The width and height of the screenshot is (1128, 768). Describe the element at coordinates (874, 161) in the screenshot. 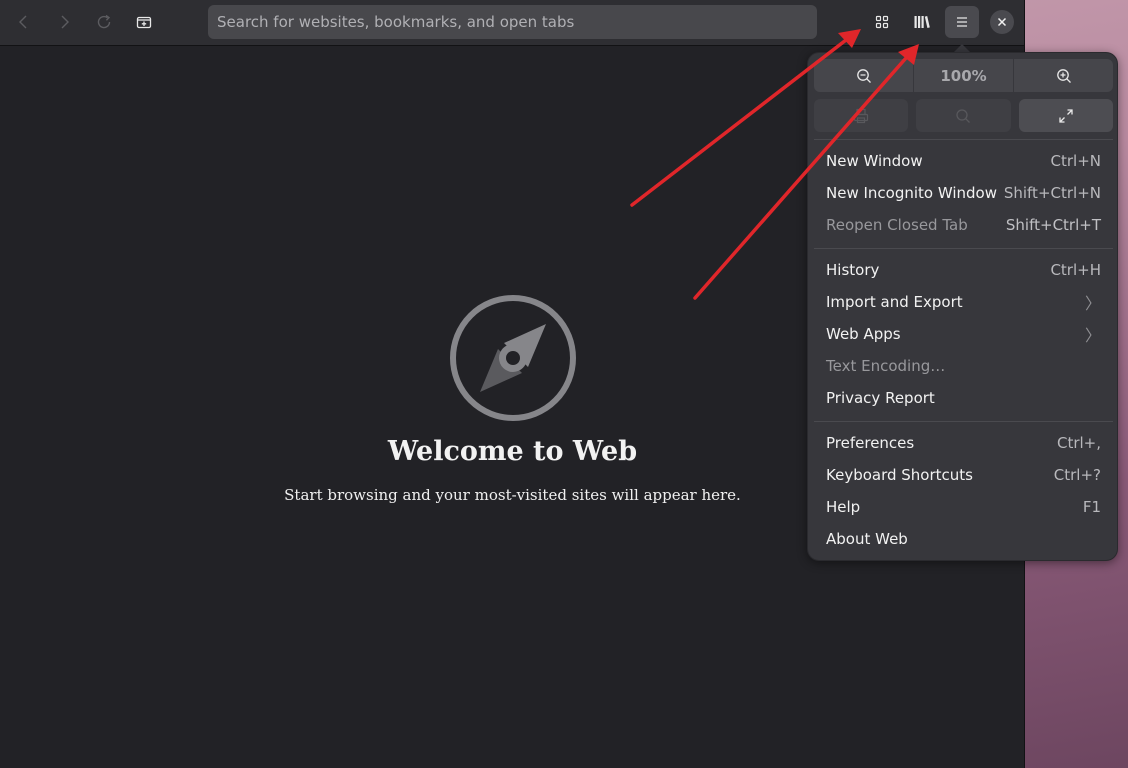

I see `menu-item-label: New Window` at that location.